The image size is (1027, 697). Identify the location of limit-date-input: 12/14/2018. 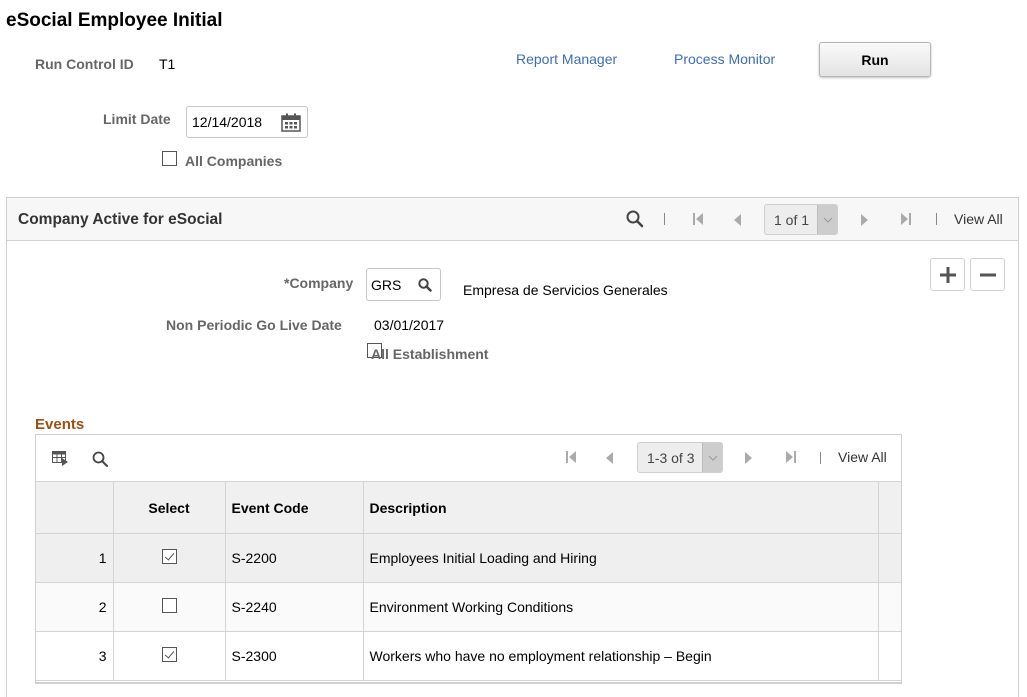
(247, 122).